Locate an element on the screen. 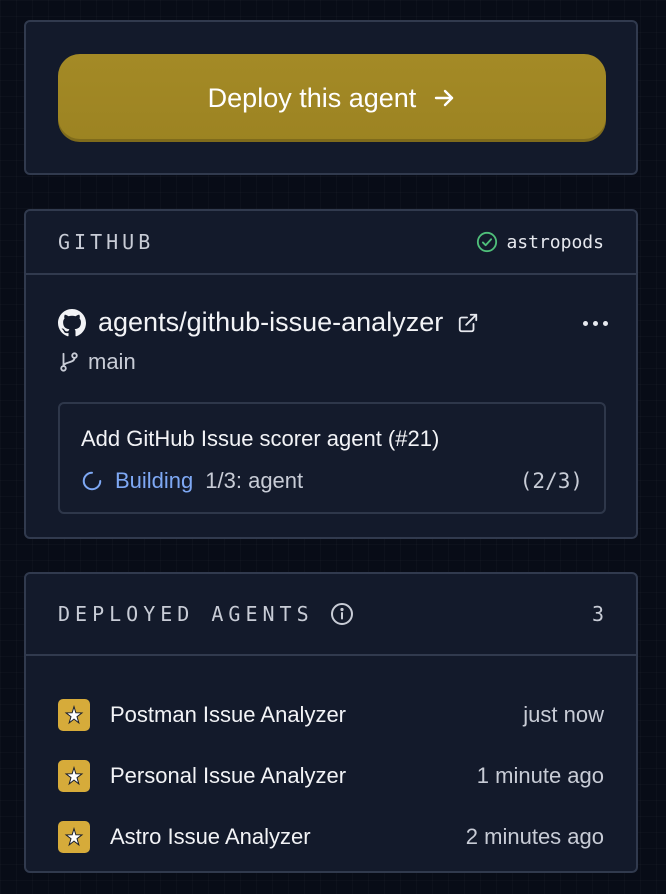 The image size is (666, 894). repo-row: agents/github-issue-analyzer is located at coordinates (331, 322).